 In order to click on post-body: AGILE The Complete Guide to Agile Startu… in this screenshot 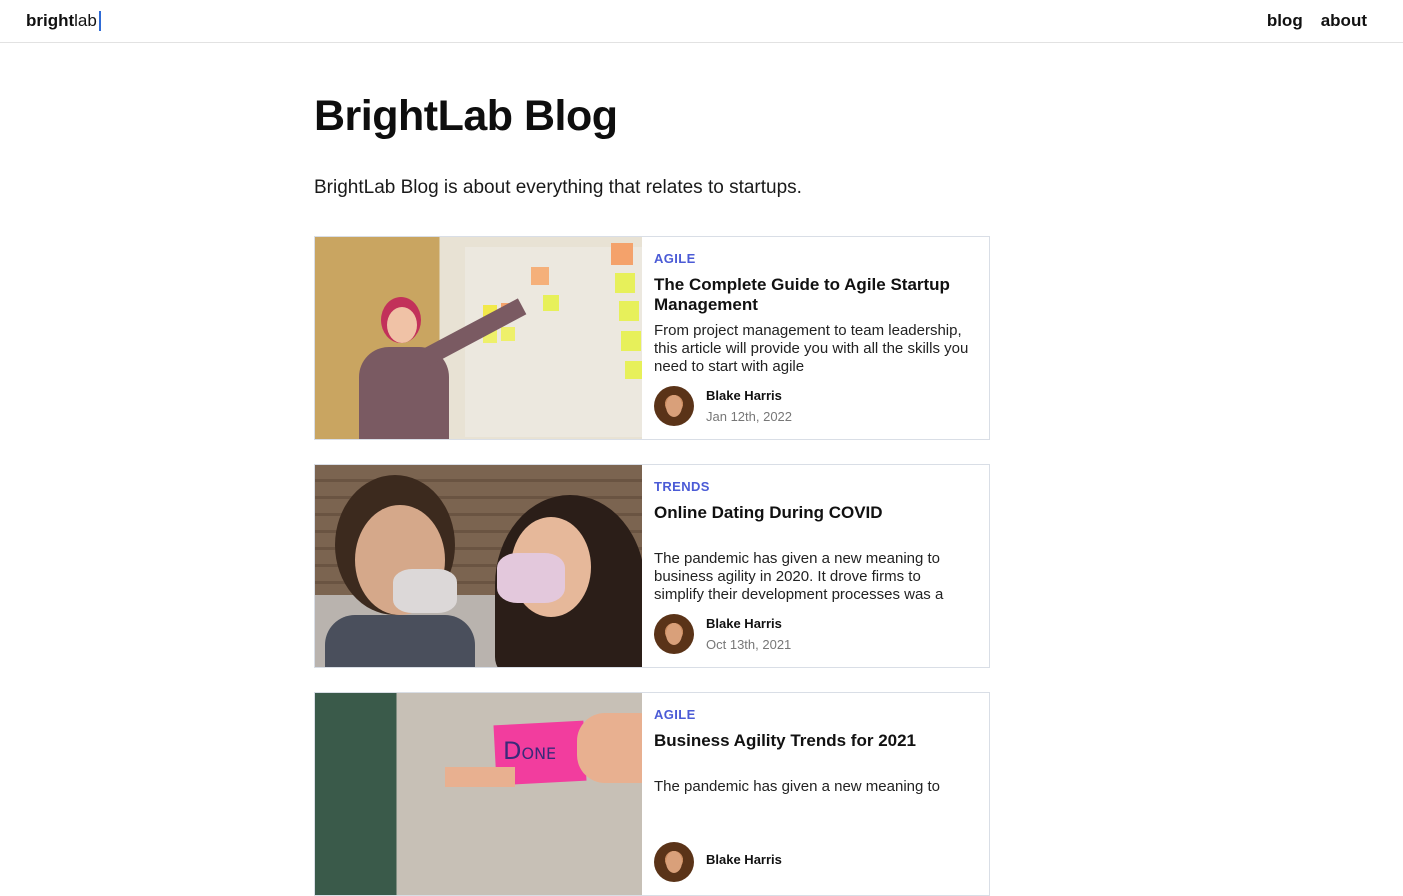, I will do `click(815, 338)`.